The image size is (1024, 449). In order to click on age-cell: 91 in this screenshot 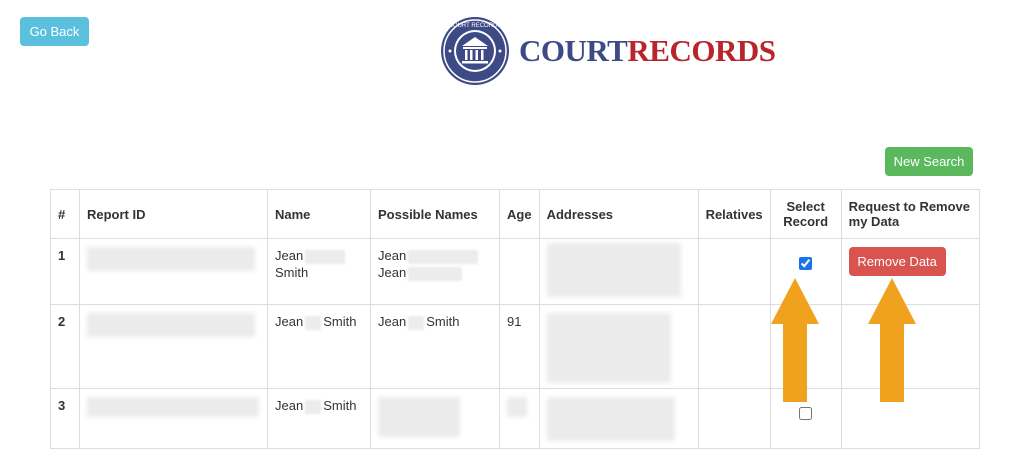, I will do `click(519, 346)`.